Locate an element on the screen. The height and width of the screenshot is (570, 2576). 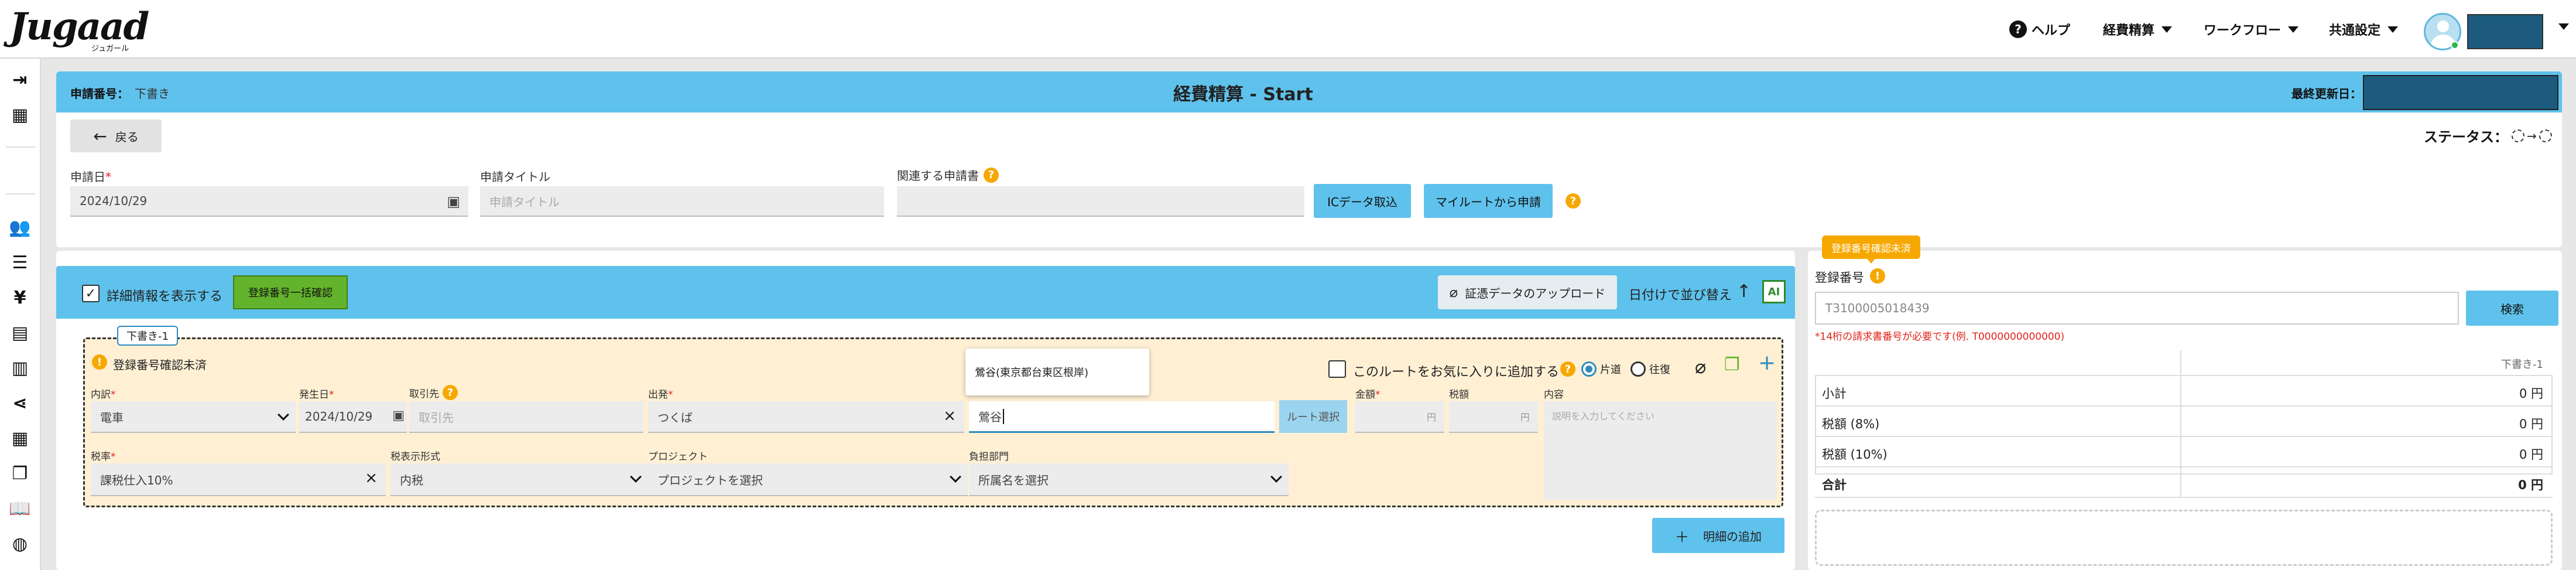
draft-chip: 下書き-1 is located at coordinates (147, 336).